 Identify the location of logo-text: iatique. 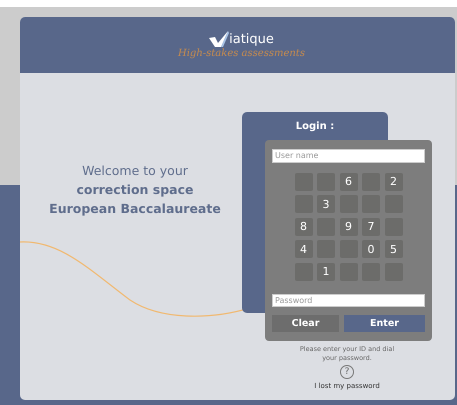
(251, 40).